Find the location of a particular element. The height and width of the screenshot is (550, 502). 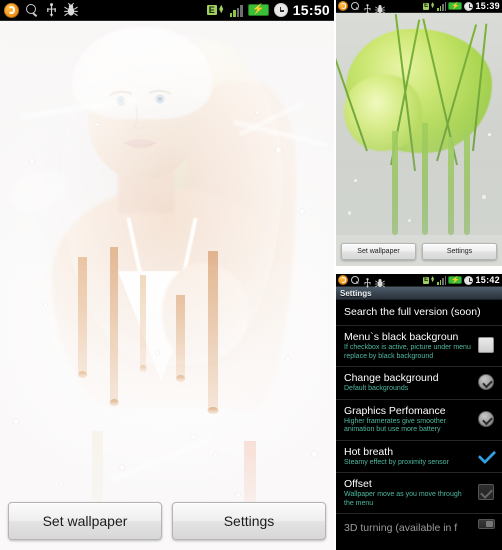

row-subtitle: Default backgrounds is located at coordinates (376, 388).